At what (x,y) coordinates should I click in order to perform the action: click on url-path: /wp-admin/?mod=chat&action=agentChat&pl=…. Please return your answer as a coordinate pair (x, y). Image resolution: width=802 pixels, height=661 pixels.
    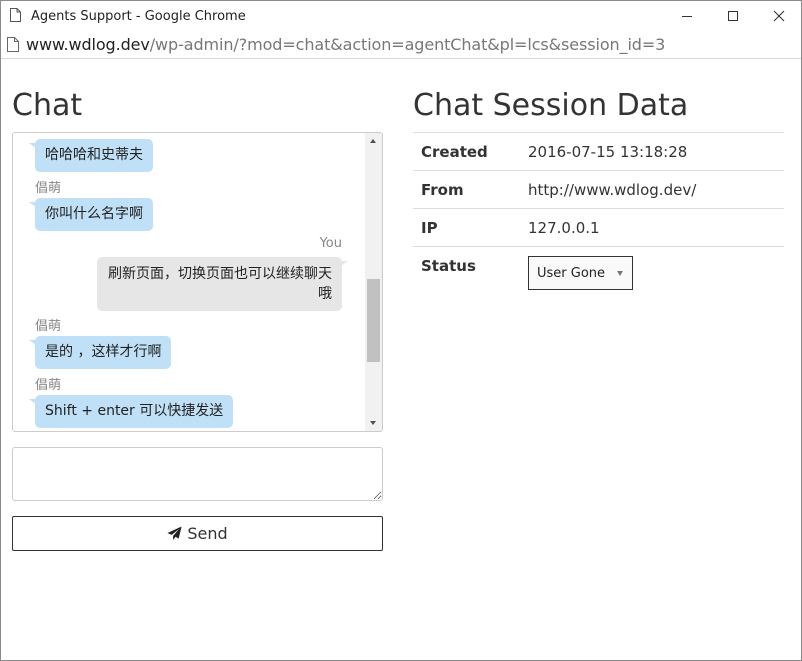
    Looking at the image, I should click on (407, 44).